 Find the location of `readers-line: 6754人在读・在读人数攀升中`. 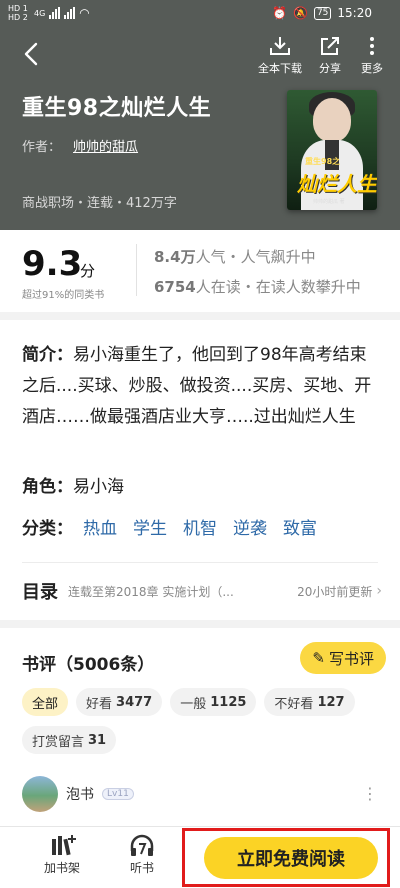

readers-line: 6754人在读・在读人数攀升中 is located at coordinates (257, 286).